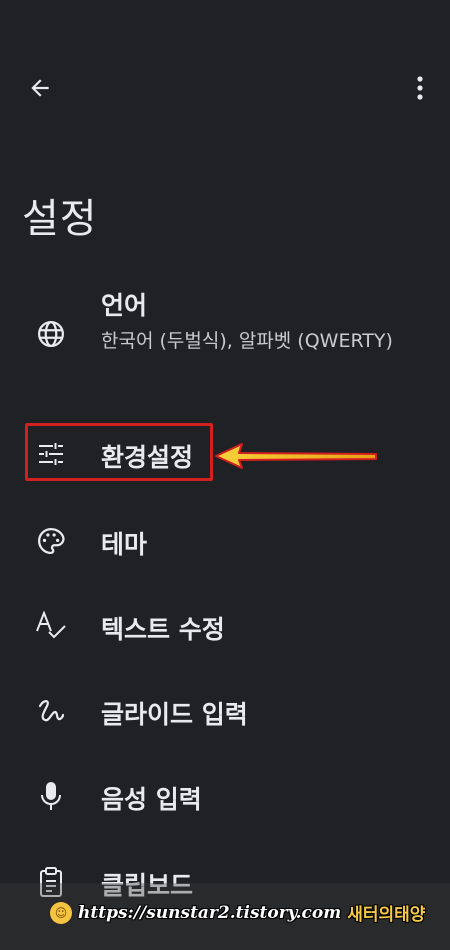 This screenshot has width=450, height=950. I want to click on settings-item-title: 언어, so click(124, 305).